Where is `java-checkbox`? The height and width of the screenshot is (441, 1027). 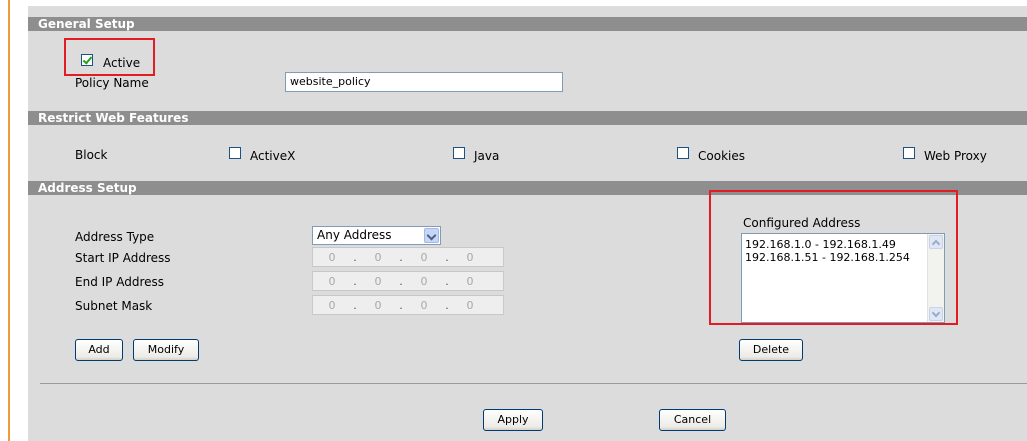 java-checkbox is located at coordinates (459, 153).